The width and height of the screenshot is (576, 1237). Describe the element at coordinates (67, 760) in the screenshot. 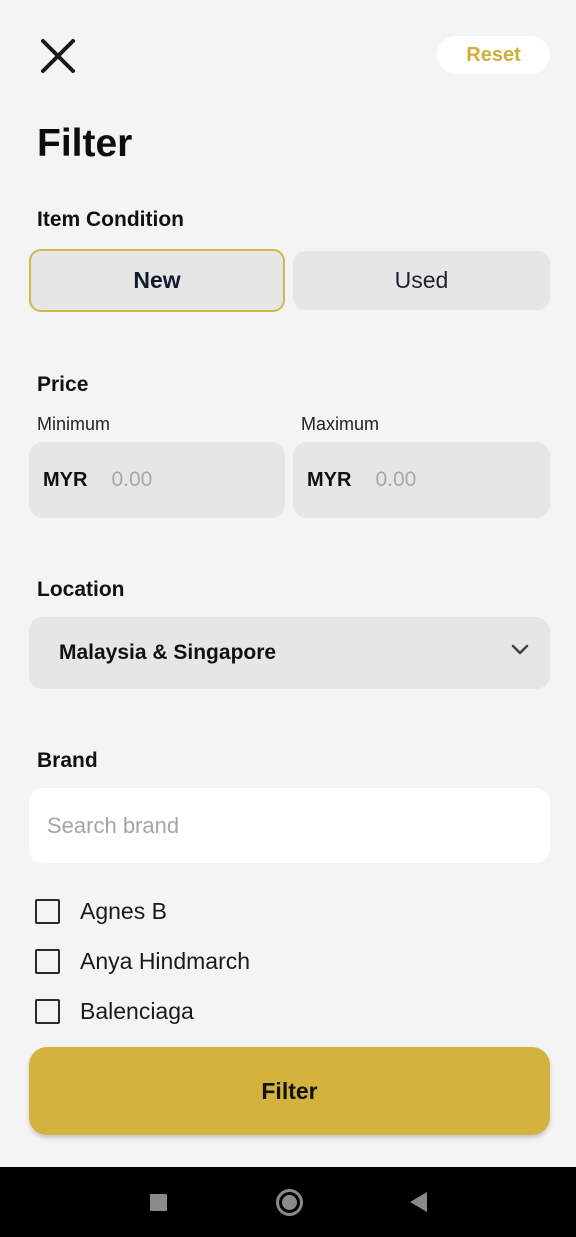

I see `brand-label: Brand` at that location.